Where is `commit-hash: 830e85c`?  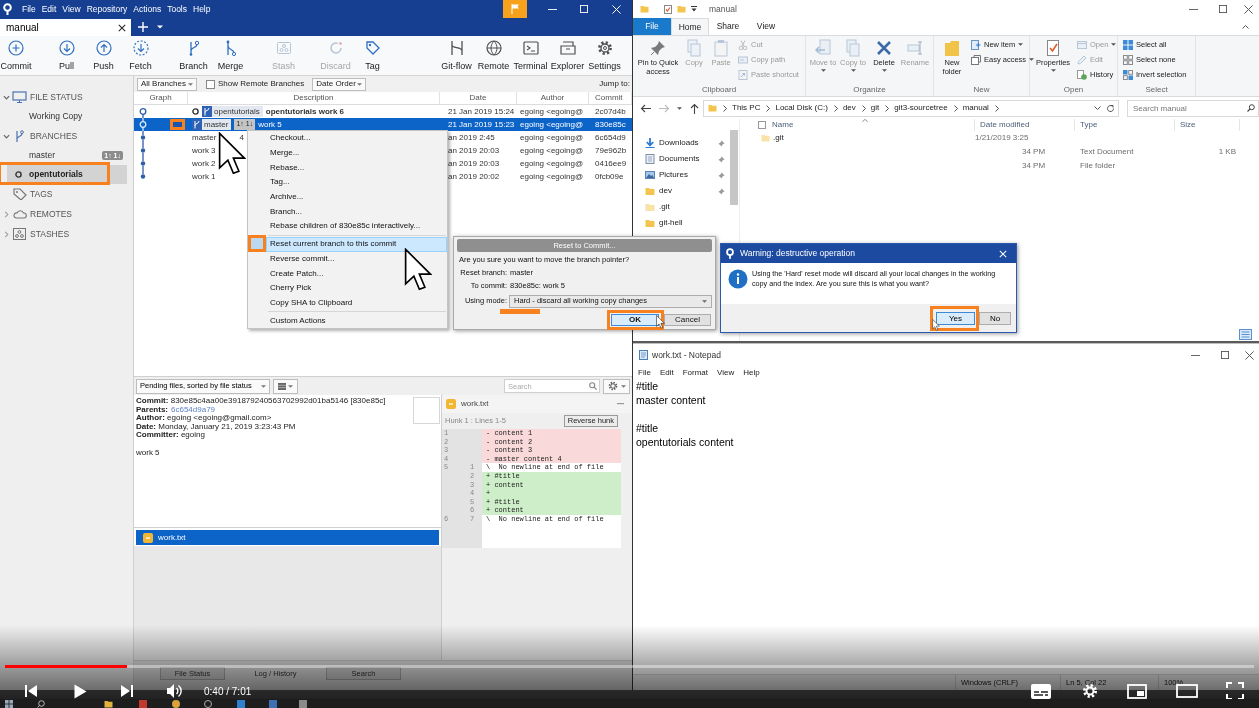
commit-hash: 830e85c is located at coordinates (610, 124).